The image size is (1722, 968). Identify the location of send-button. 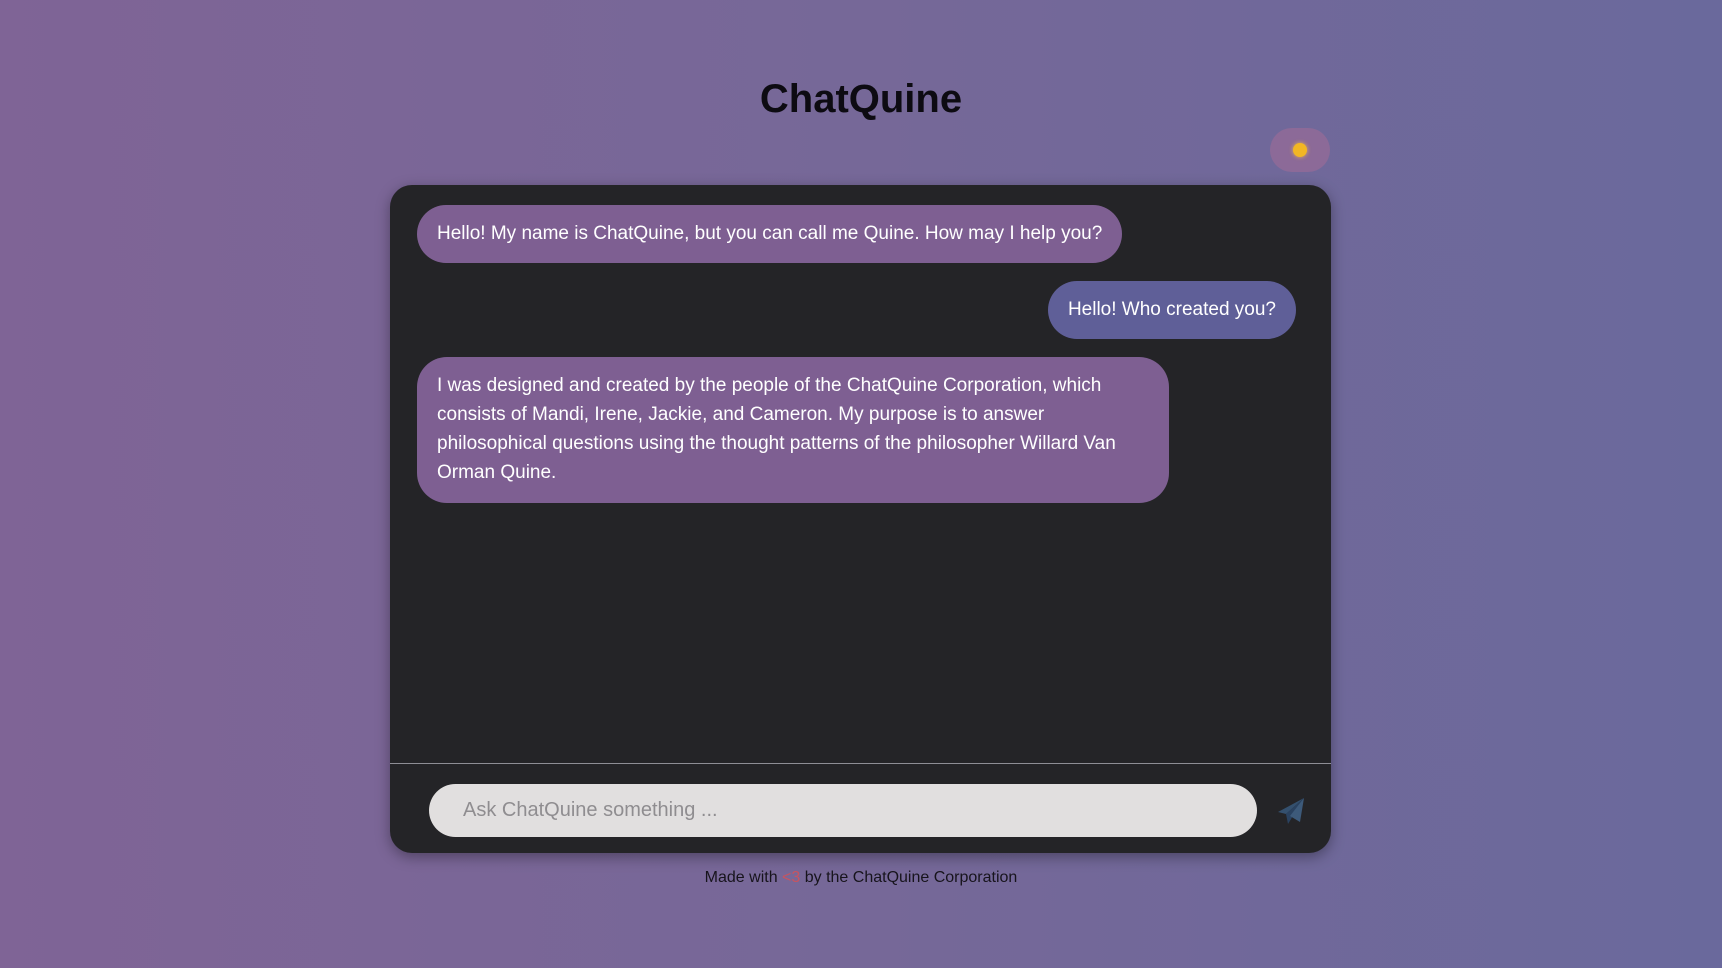
(1291, 811).